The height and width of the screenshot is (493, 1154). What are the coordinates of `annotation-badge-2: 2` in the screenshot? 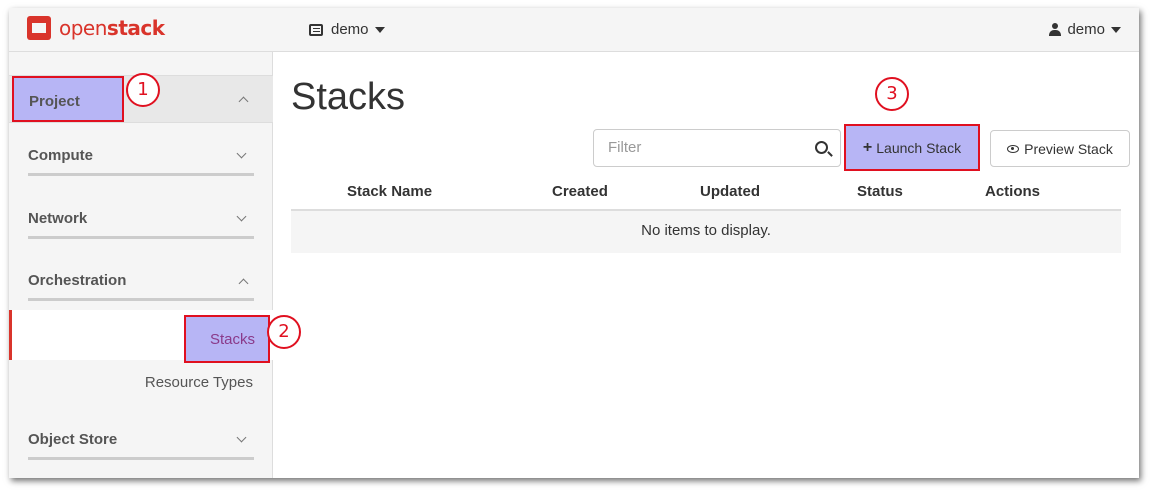 It's located at (284, 332).